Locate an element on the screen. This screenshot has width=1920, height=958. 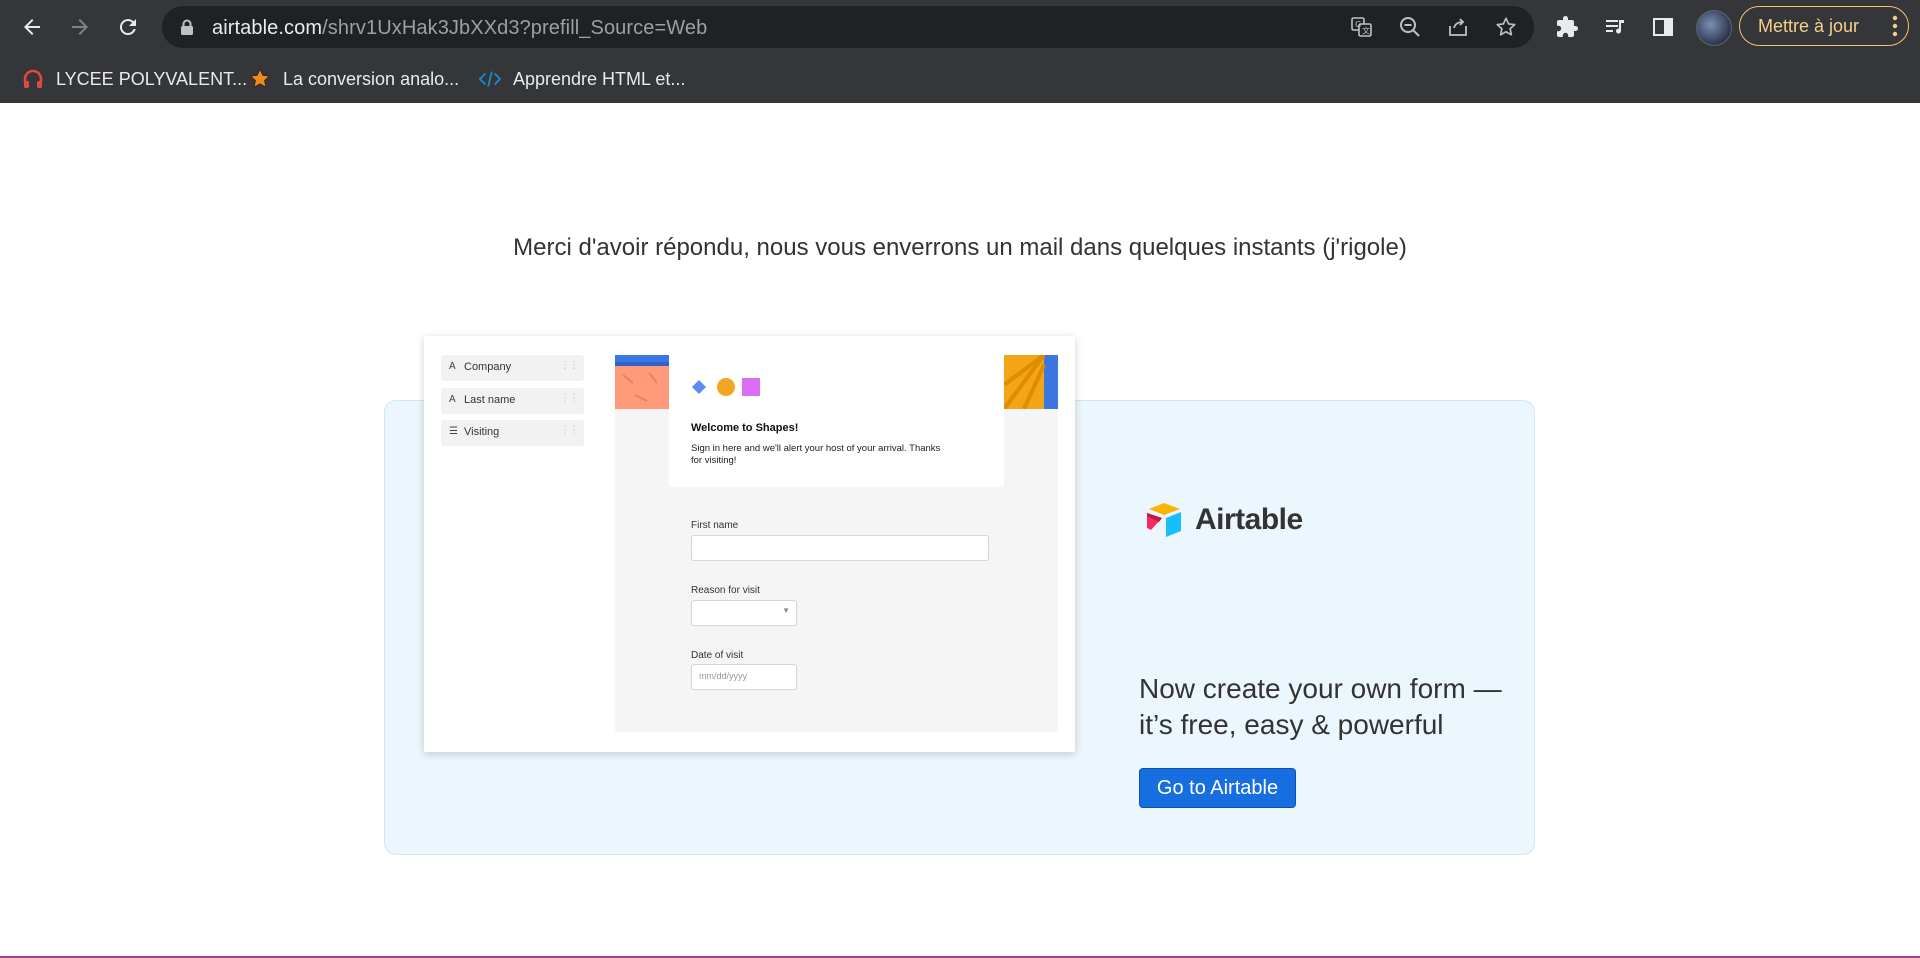
zoom-button is located at coordinates (1410, 27).